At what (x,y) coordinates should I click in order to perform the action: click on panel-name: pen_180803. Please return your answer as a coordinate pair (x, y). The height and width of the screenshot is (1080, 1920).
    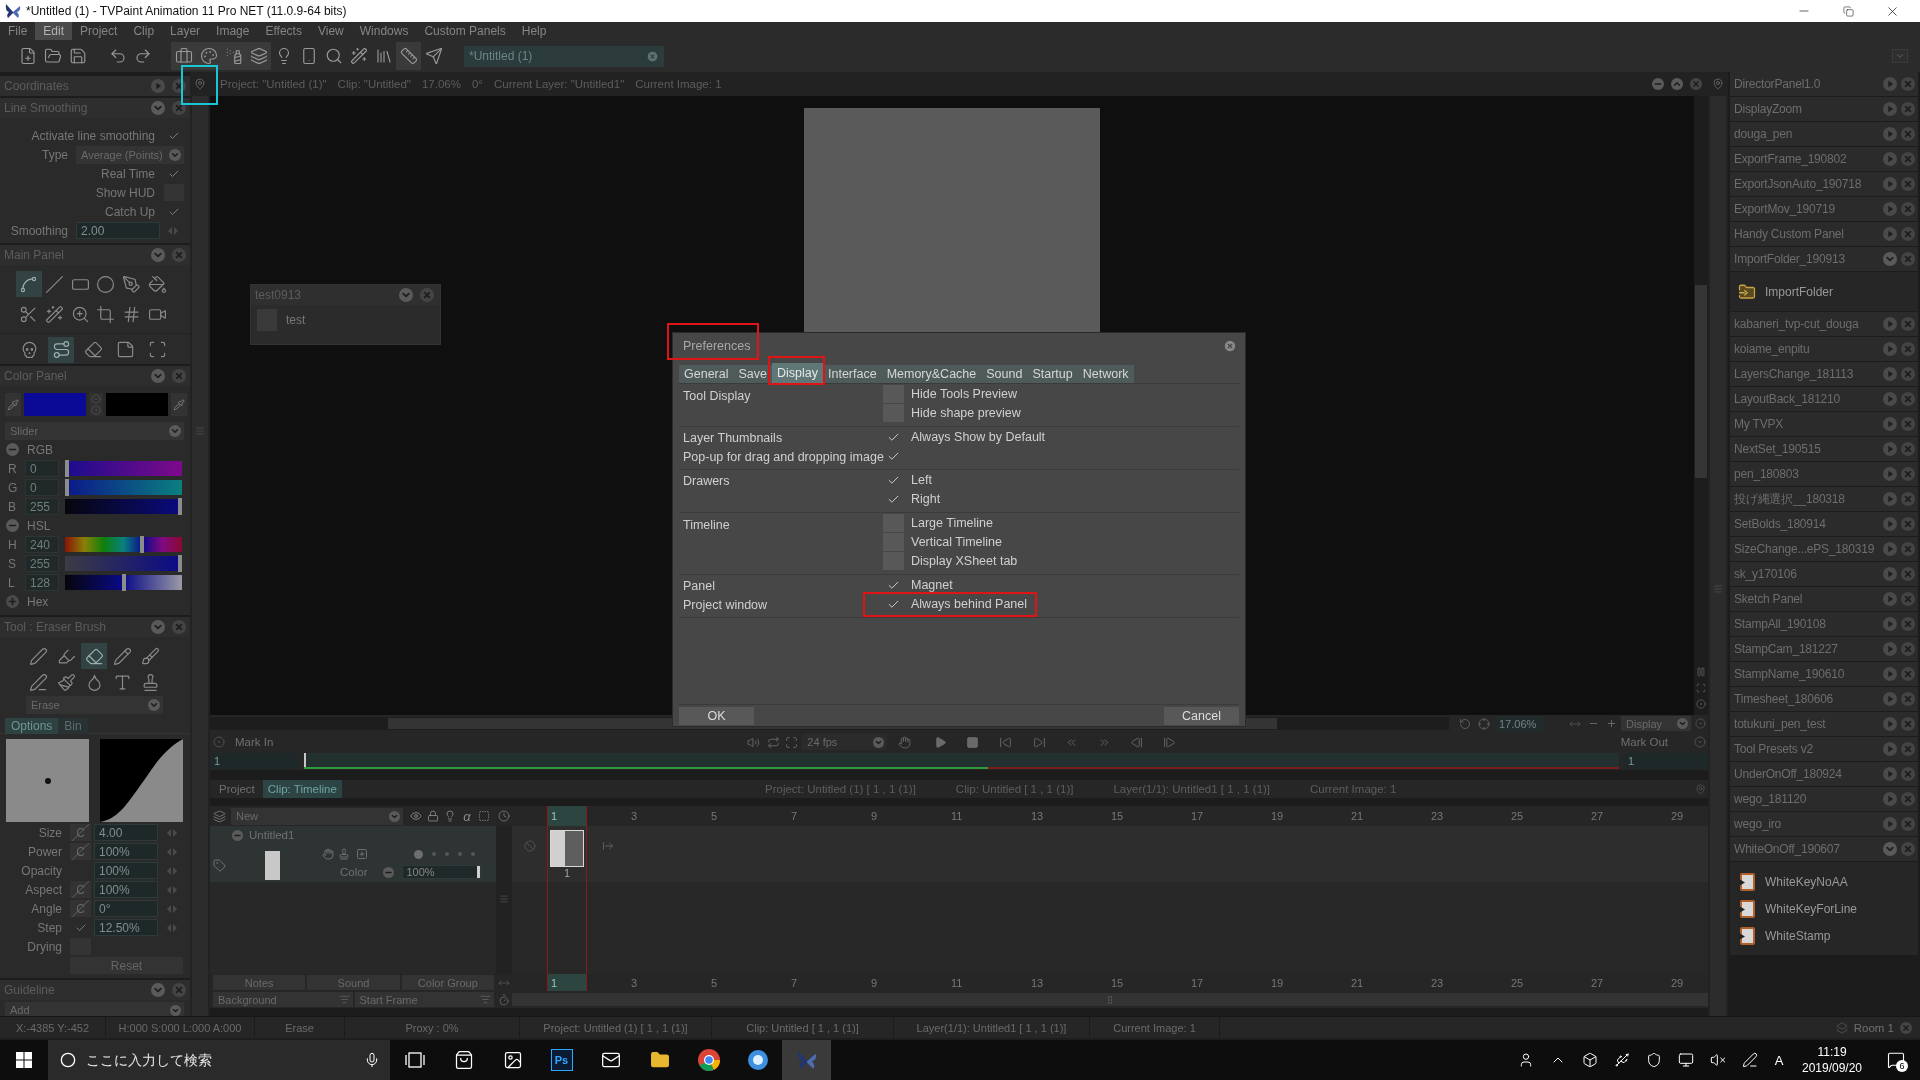
    Looking at the image, I should click on (1767, 474).